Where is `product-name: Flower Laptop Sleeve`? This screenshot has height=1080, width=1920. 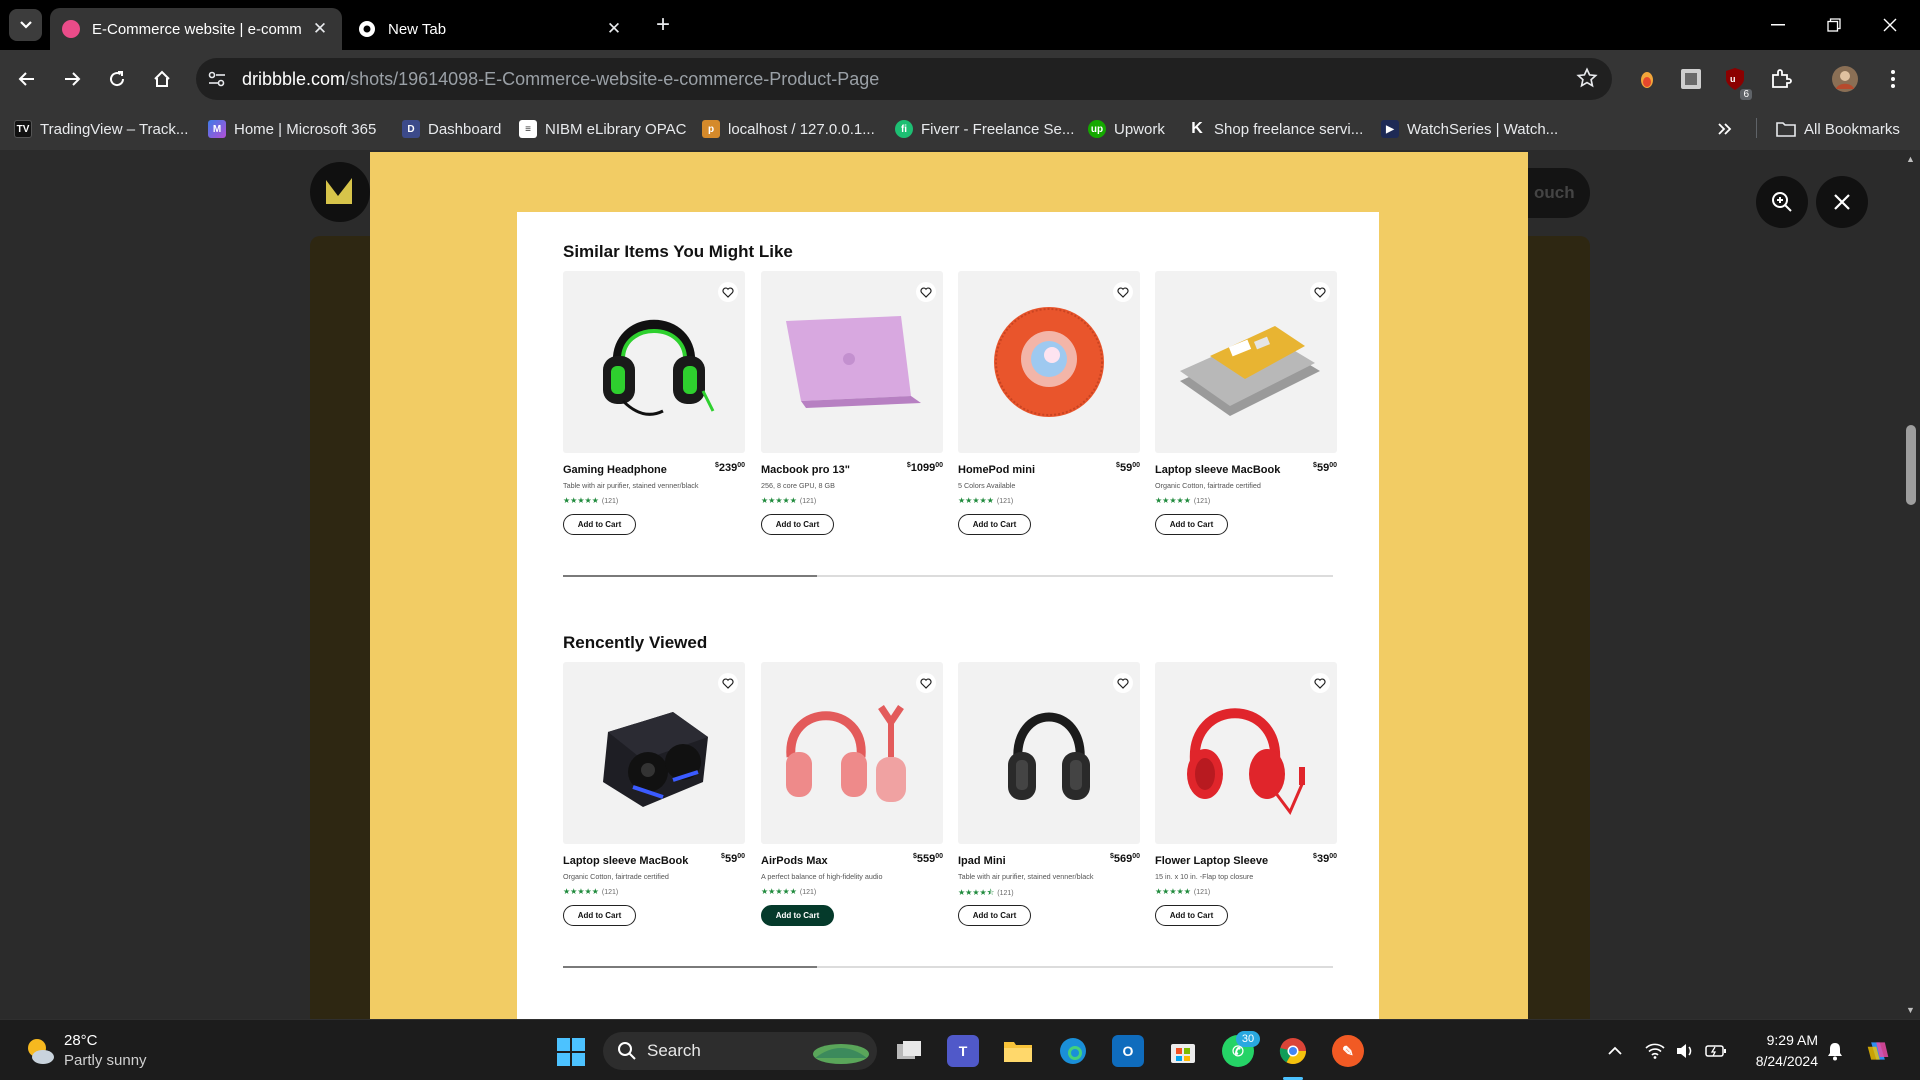 product-name: Flower Laptop Sleeve is located at coordinates (1211, 861).